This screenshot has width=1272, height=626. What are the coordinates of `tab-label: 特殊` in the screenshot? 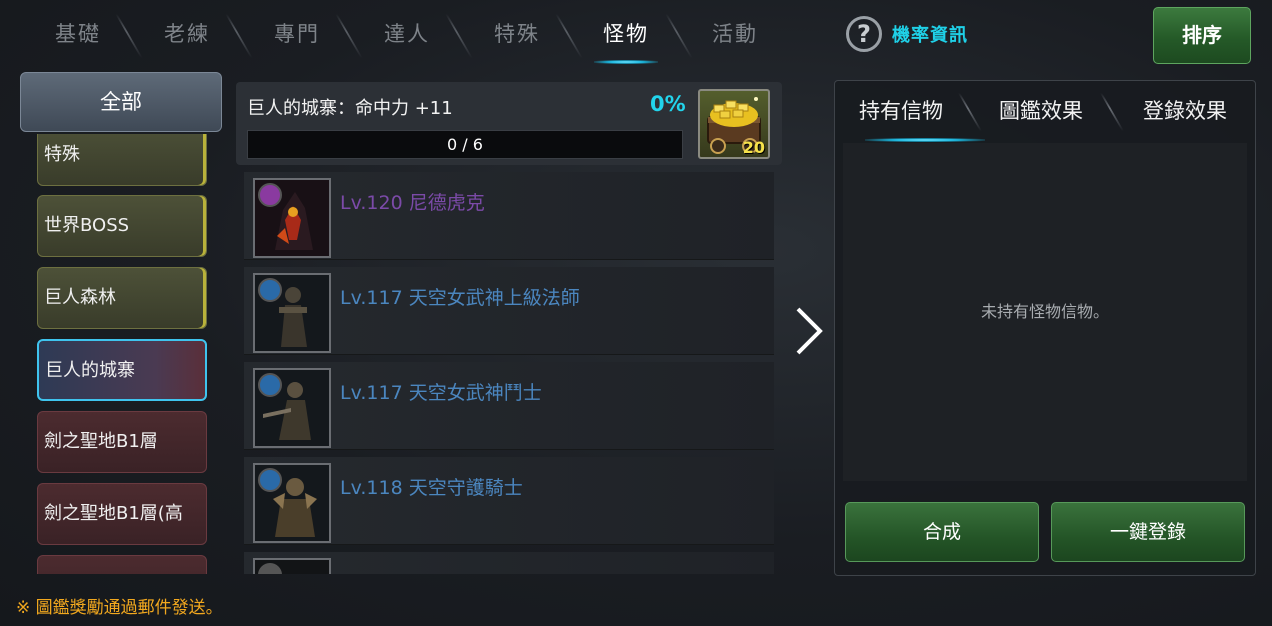 It's located at (517, 34).